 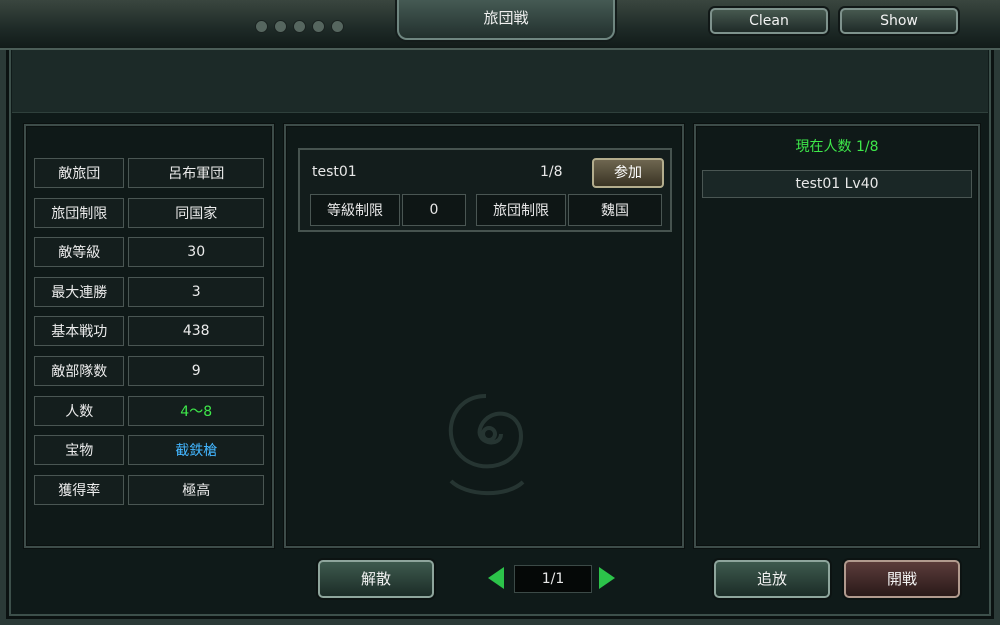 I want to click on next-page-icon, so click(x=607, y=578).